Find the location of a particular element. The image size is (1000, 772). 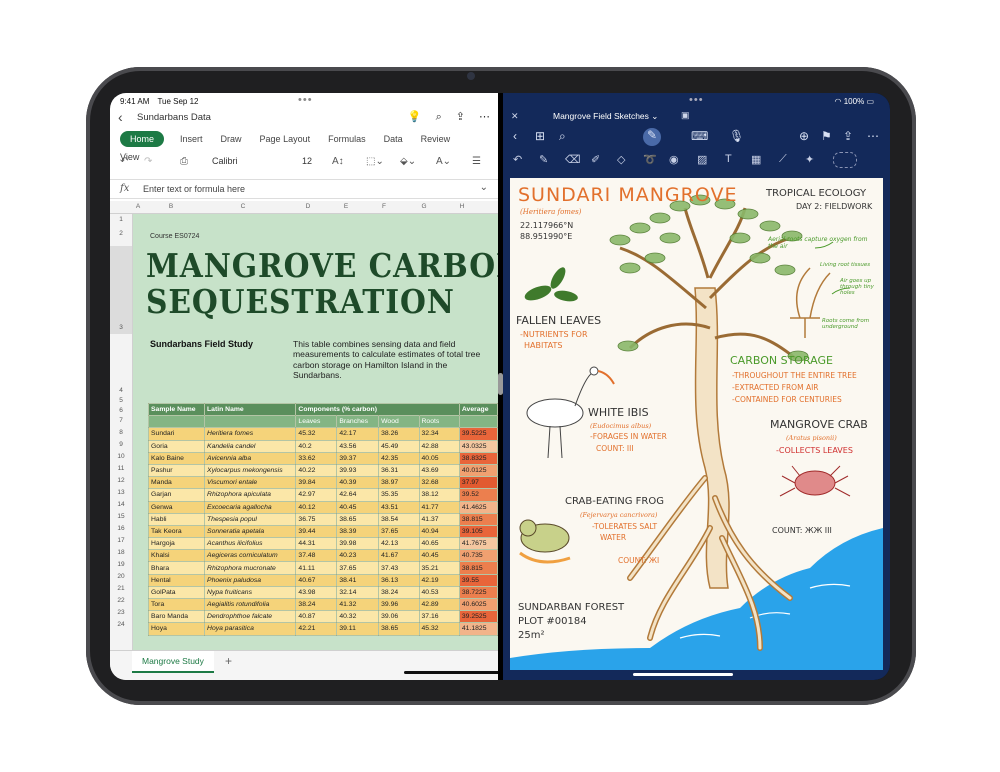

chevron-down-icon: ⌄ is located at coordinates (484, 187).